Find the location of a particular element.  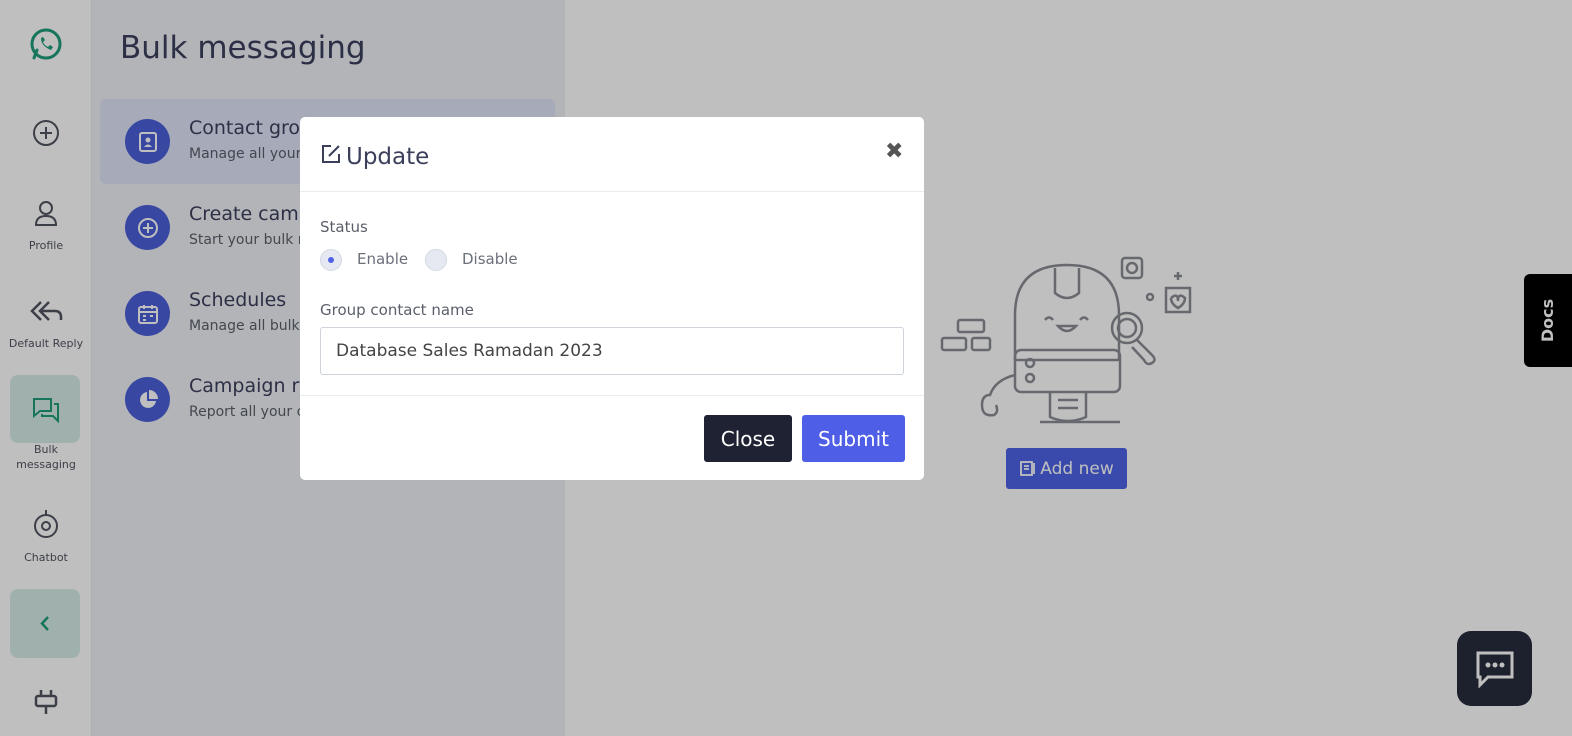

status-enable-label: Enable is located at coordinates (382, 259).